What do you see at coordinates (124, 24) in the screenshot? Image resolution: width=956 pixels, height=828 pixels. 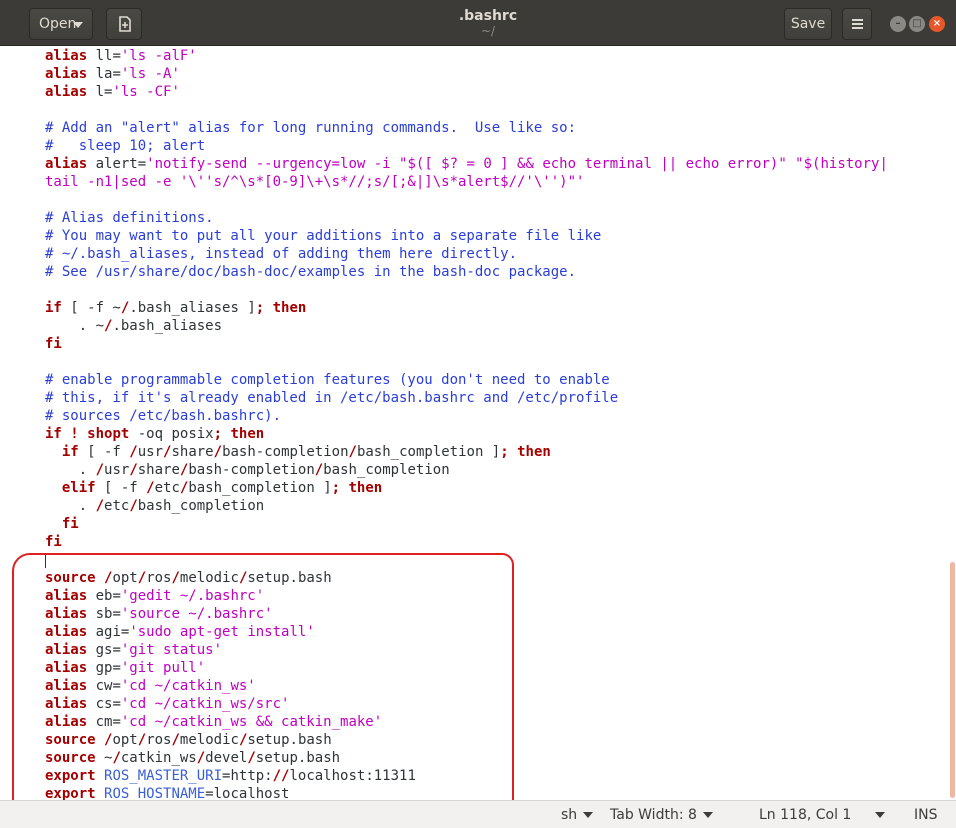 I see `new-document-button` at bounding box center [124, 24].